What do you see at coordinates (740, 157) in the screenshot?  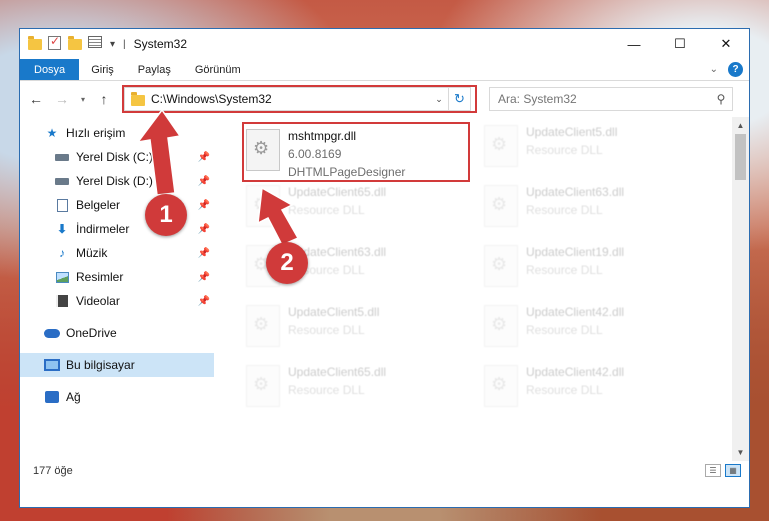 I see `scrollbar-thumb` at bounding box center [740, 157].